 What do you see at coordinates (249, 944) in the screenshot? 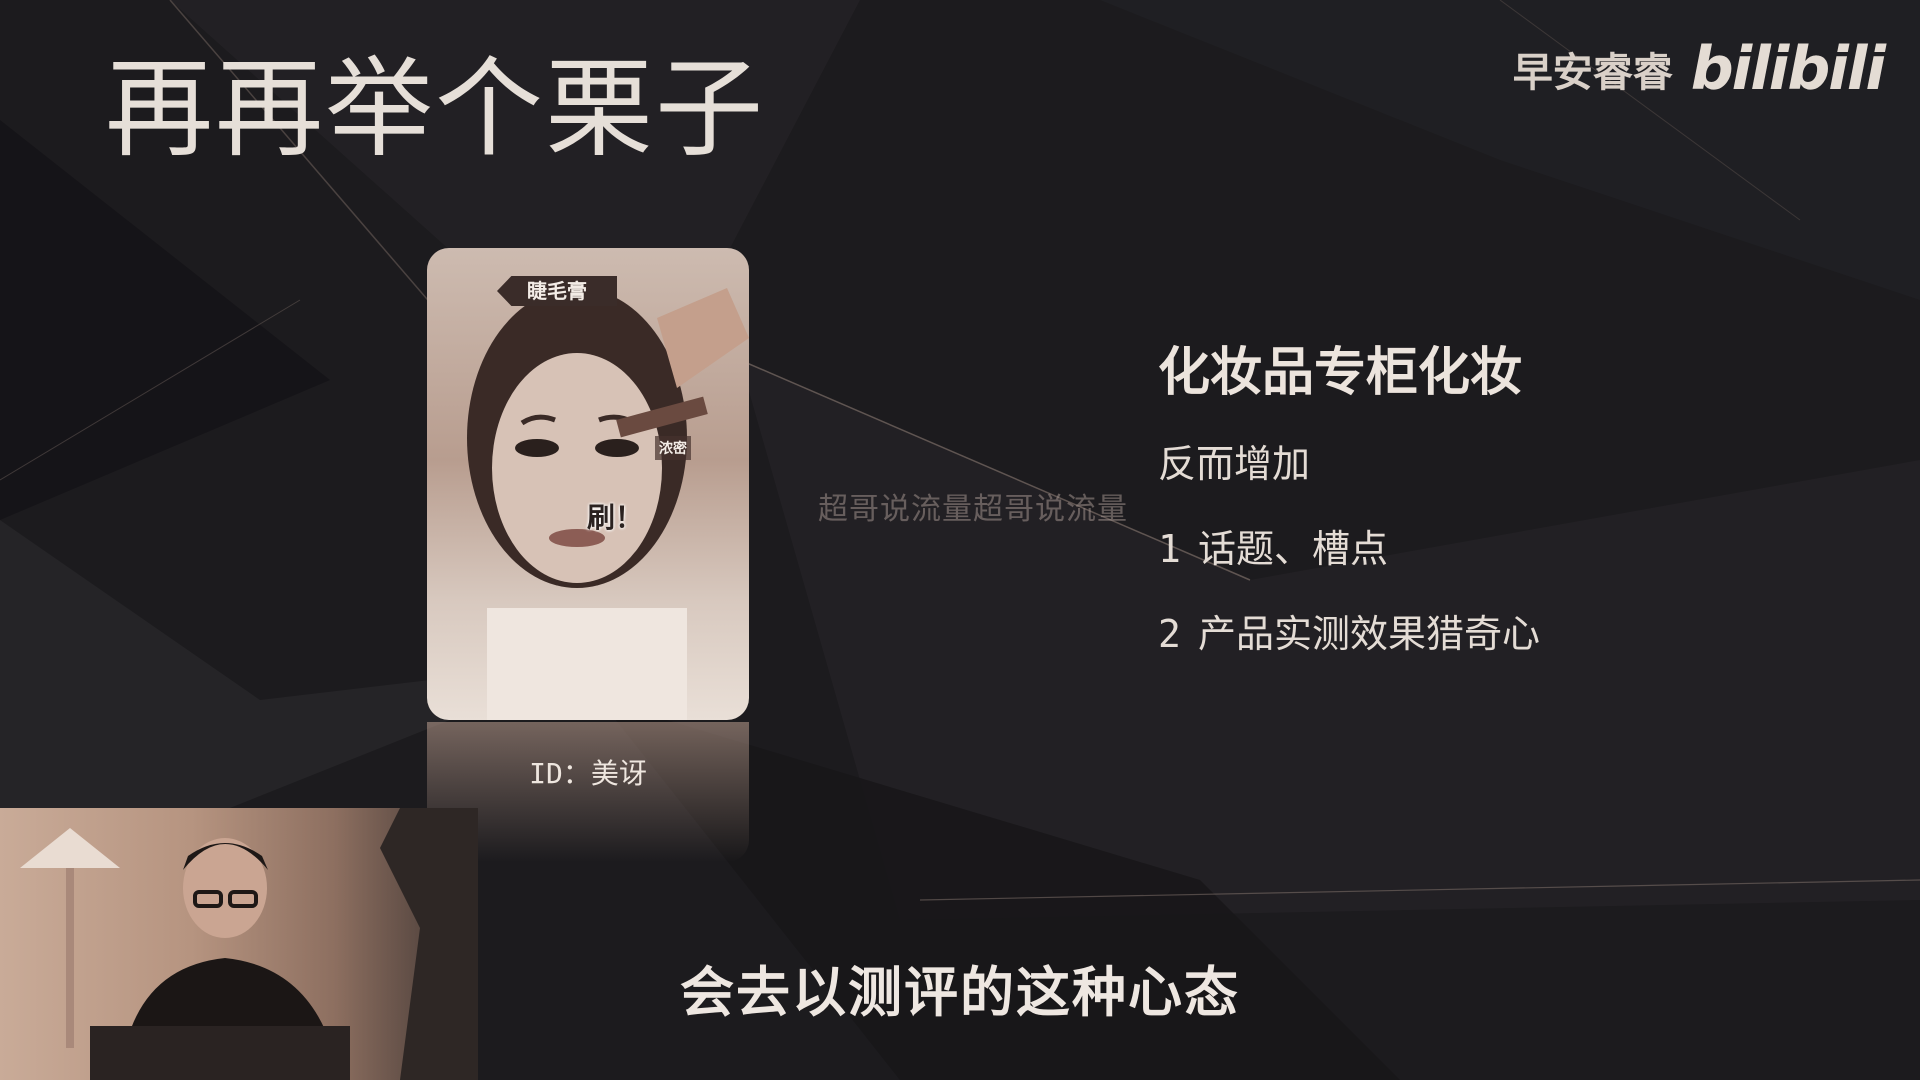
I see `presenter-illustration` at bounding box center [249, 944].